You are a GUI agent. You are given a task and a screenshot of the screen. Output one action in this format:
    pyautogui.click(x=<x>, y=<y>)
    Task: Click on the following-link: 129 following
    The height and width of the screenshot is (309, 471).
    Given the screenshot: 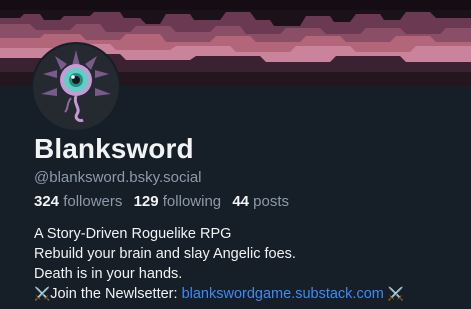 What is the action you would take?
    pyautogui.click(x=178, y=201)
    